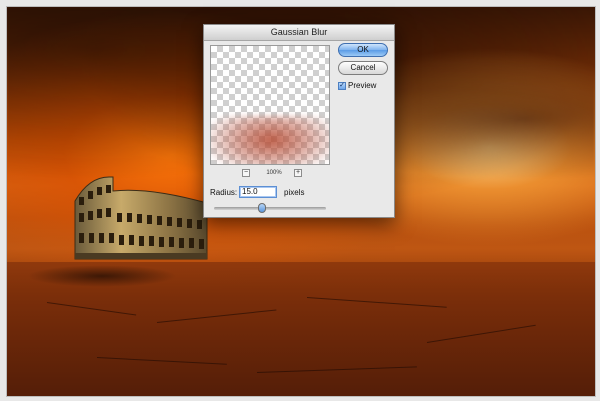  Describe the element at coordinates (246, 173) in the screenshot. I see `zoom-out-icon: −` at that location.